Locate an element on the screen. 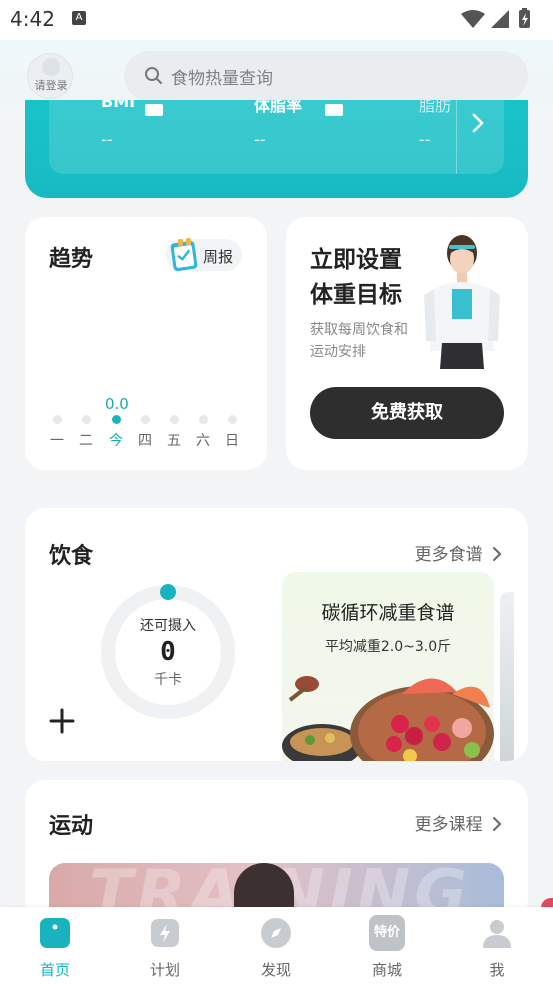 The image size is (553, 984). tab-label: 计划 is located at coordinates (164, 970).